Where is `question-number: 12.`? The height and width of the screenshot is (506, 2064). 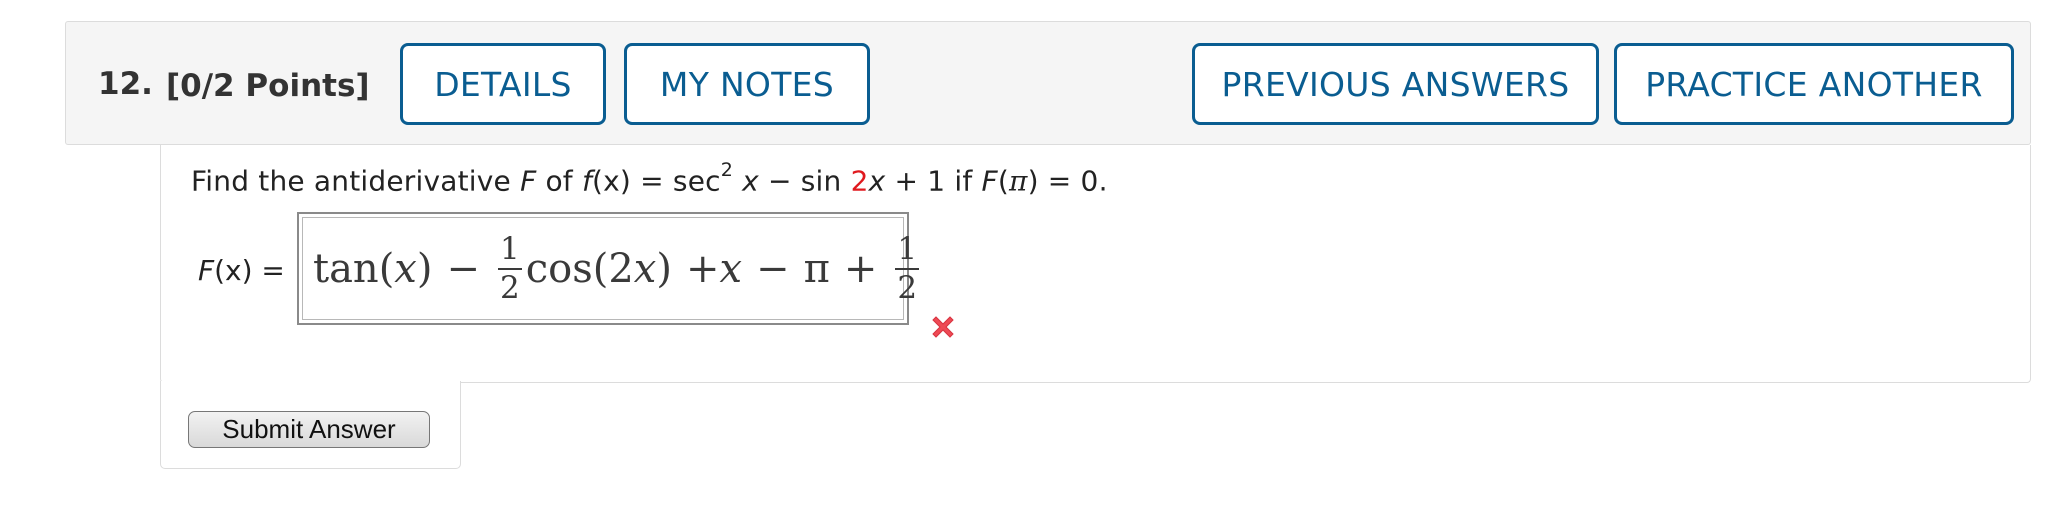 question-number: 12. is located at coordinates (125, 84).